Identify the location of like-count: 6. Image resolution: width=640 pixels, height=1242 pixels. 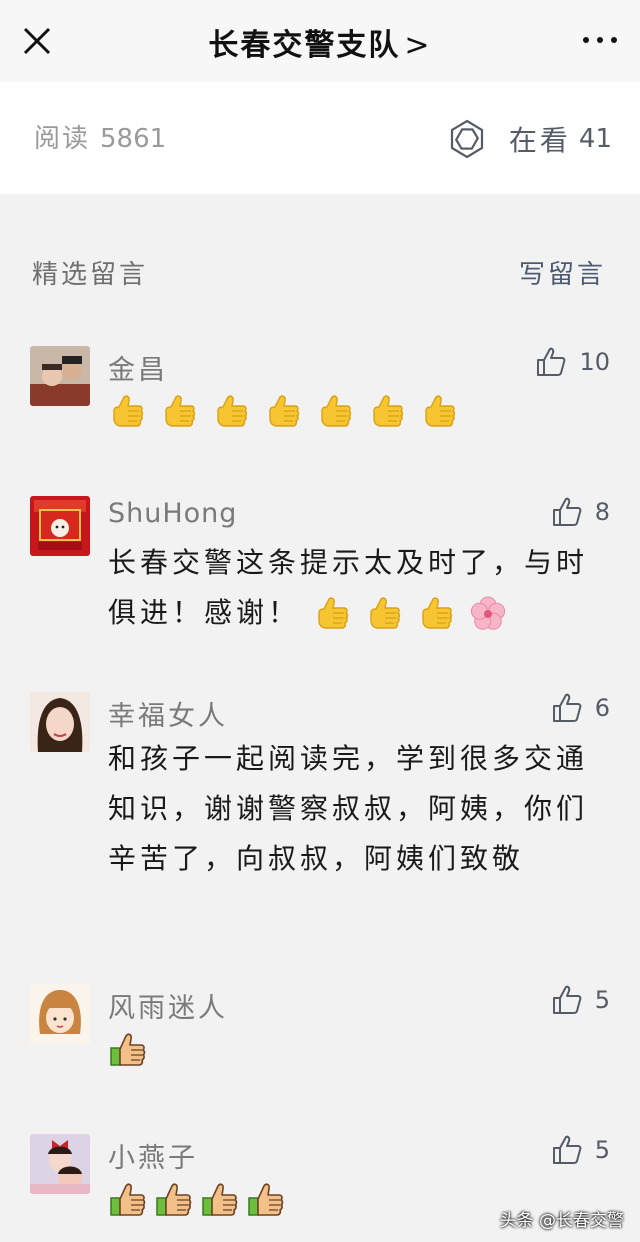
(602, 708).